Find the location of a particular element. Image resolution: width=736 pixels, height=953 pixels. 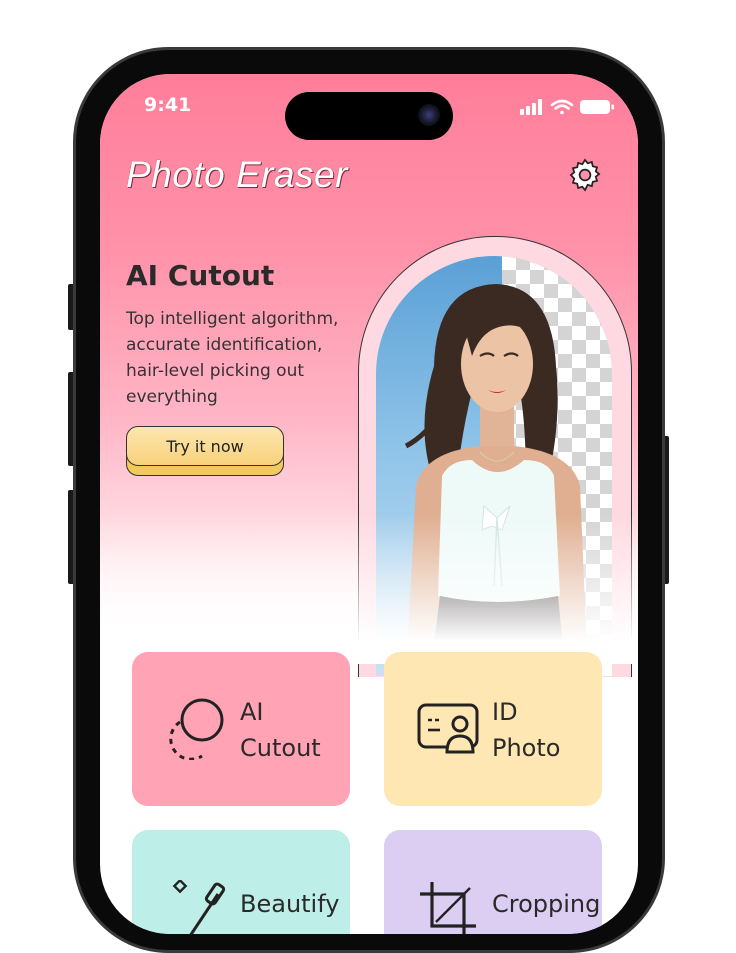

hero-bottom-fade is located at coordinates (369, 589).